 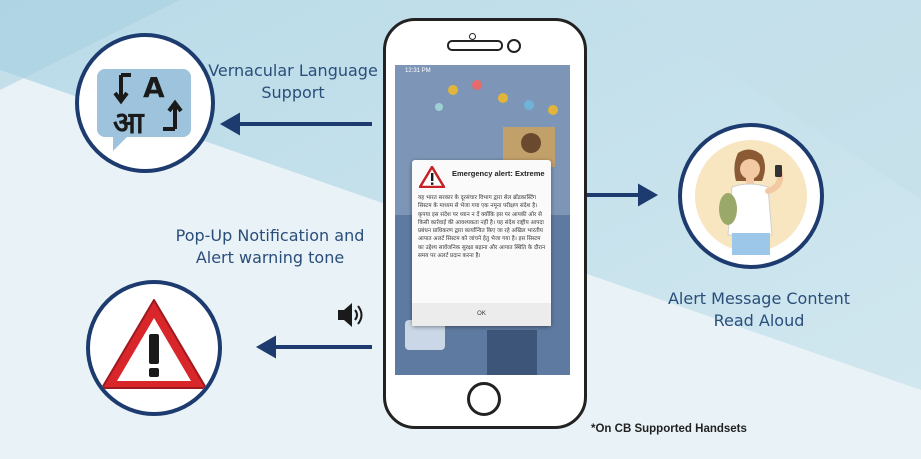 What do you see at coordinates (622, 195) in the screenshot?
I see `arrow-to-read-aloud` at bounding box center [622, 195].